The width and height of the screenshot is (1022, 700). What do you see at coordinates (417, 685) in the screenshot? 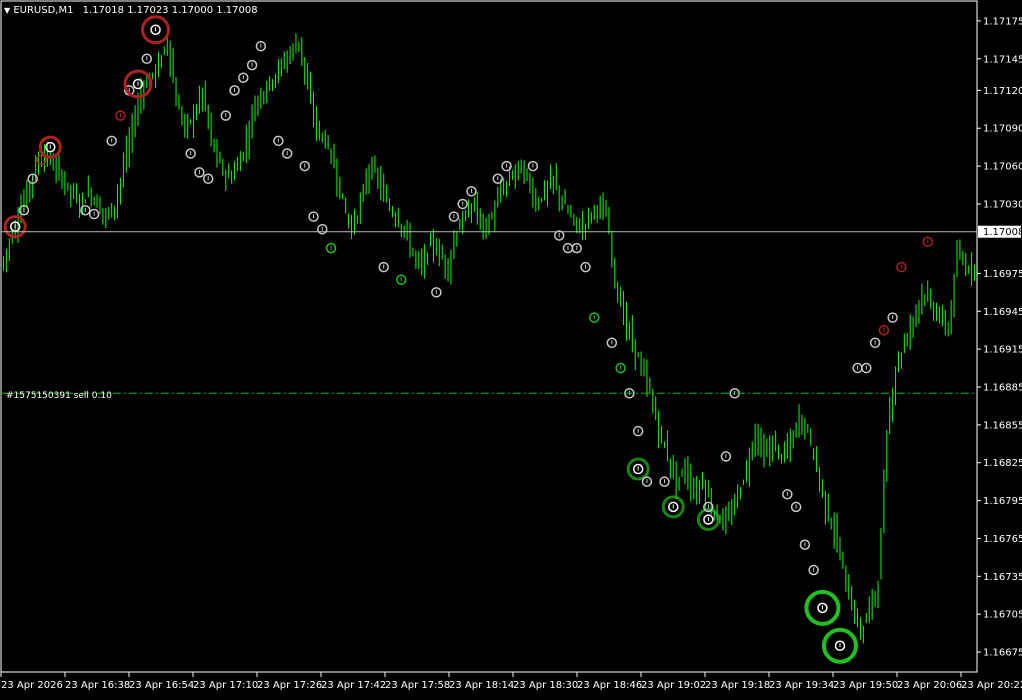
I see `x-tick-label: 23 Apr 17:58` at bounding box center [417, 685].